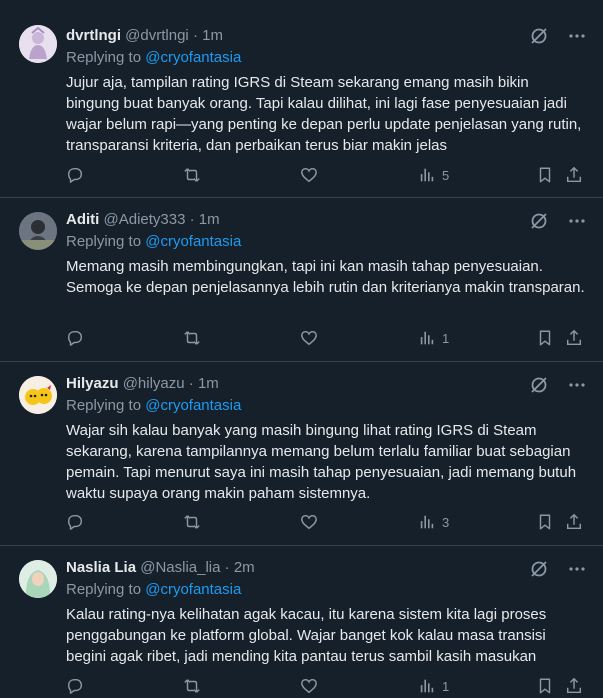 The width and height of the screenshot is (603, 698). What do you see at coordinates (244, 567) in the screenshot?
I see `timestamp: 2m` at bounding box center [244, 567].